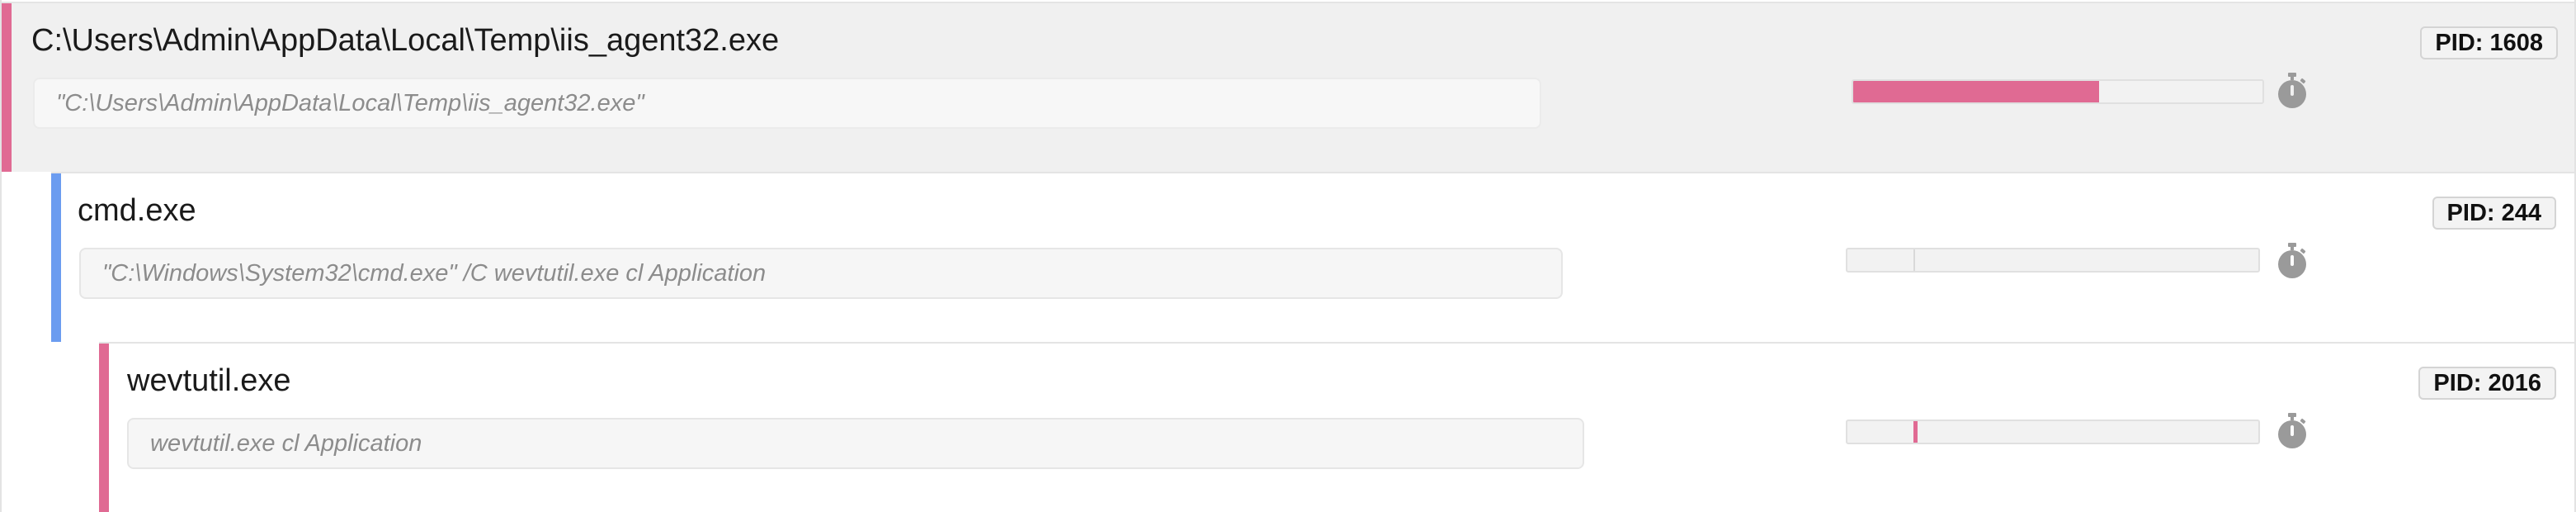 Image resolution: width=2576 pixels, height=512 pixels. Describe the element at coordinates (2487, 383) in the screenshot. I see `pid-badge: PID: 2016` at that location.